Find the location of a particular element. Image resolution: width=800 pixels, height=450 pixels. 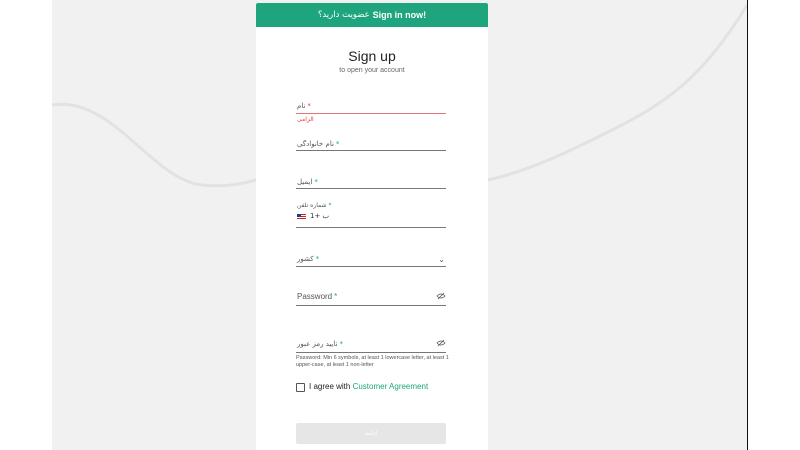

last-name-field: نام خانوادگی * is located at coordinates (371, 146).